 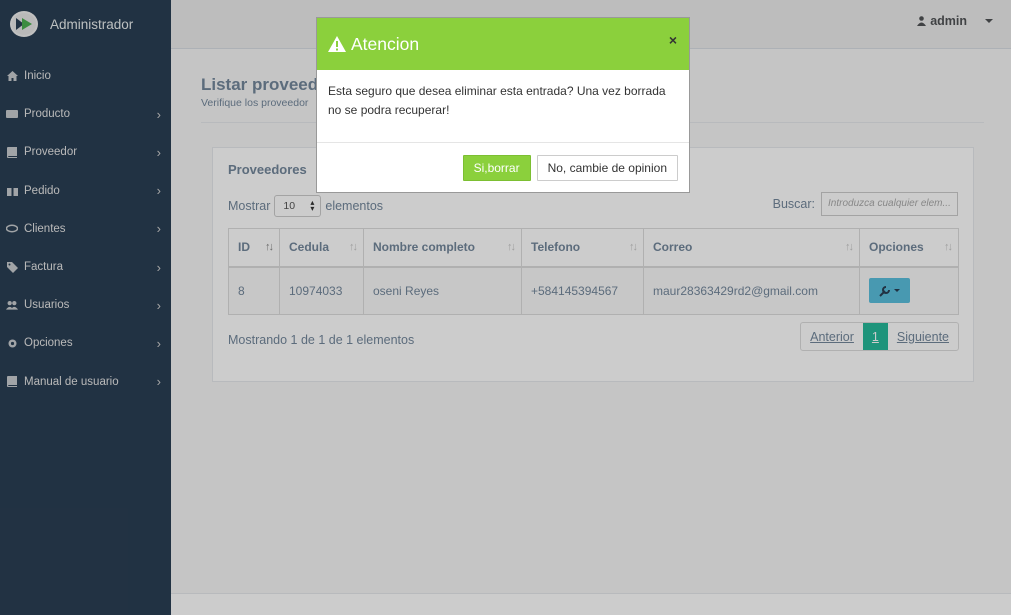 I want to click on close-icon: ×, so click(x=673, y=40).